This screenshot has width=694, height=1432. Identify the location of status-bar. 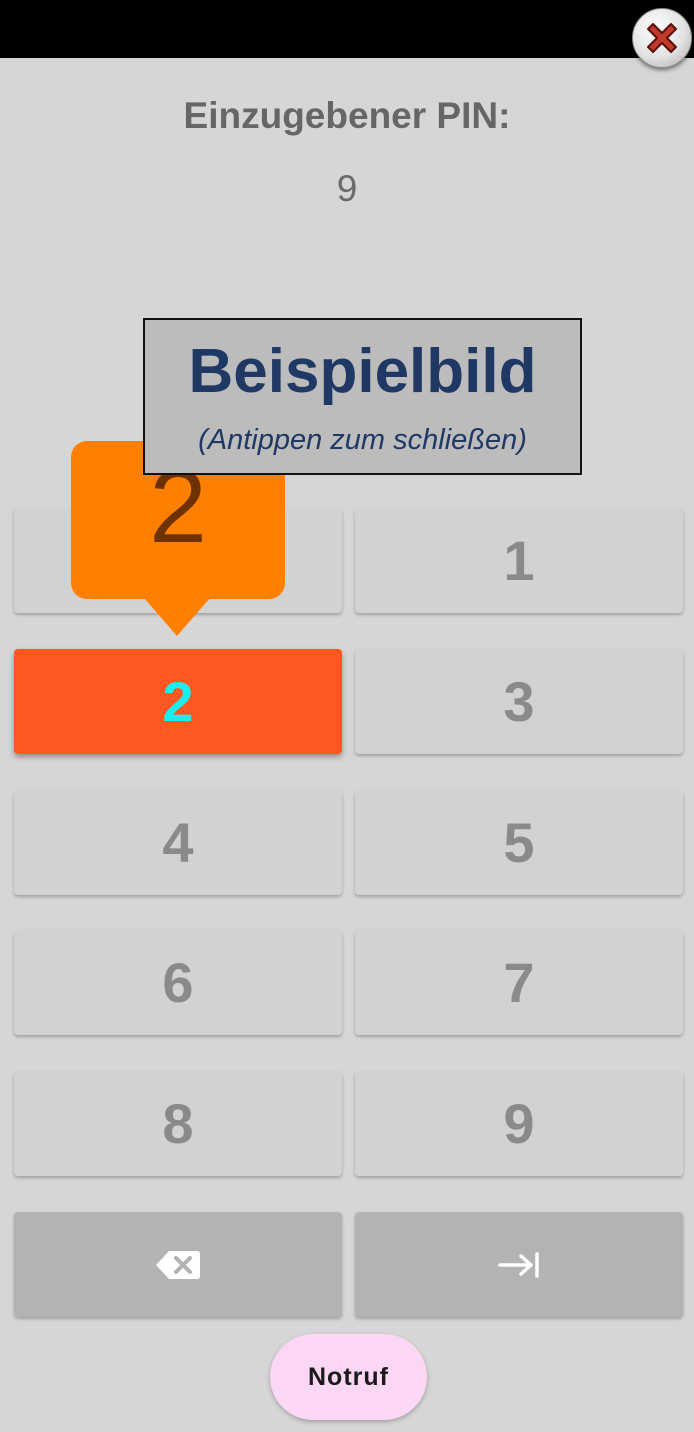
(347, 29).